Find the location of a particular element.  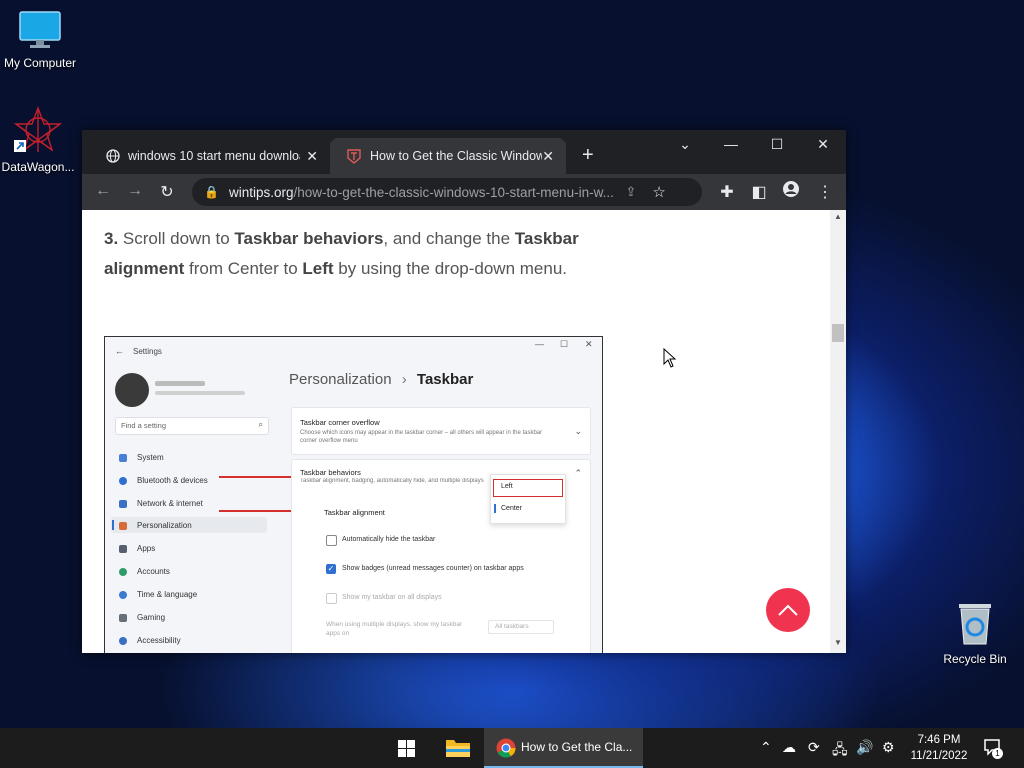

windows-logo-icon is located at coordinates (406, 748).